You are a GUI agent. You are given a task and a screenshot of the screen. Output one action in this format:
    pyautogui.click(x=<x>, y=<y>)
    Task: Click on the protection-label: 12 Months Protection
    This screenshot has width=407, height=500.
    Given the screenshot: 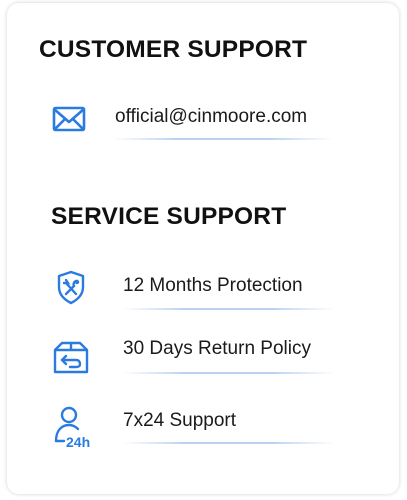 What is the action you would take?
    pyautogui.click(x=213, y=285)
    